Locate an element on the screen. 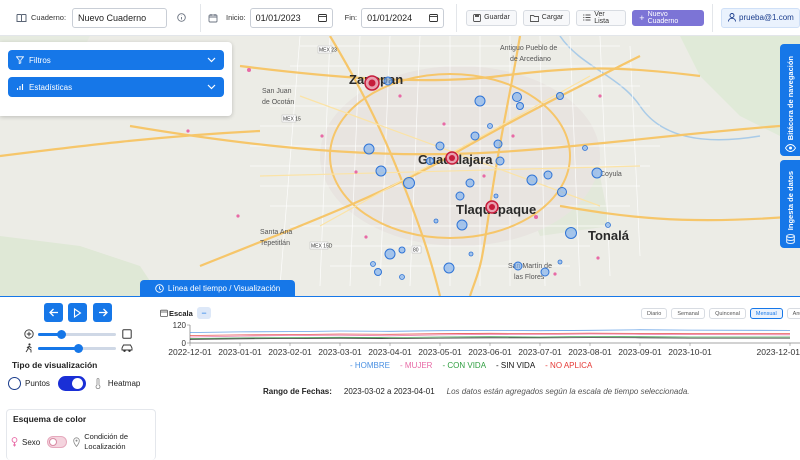  notebook-name-input: Nuevo Cuaderno is located at coordinates (120, 17).